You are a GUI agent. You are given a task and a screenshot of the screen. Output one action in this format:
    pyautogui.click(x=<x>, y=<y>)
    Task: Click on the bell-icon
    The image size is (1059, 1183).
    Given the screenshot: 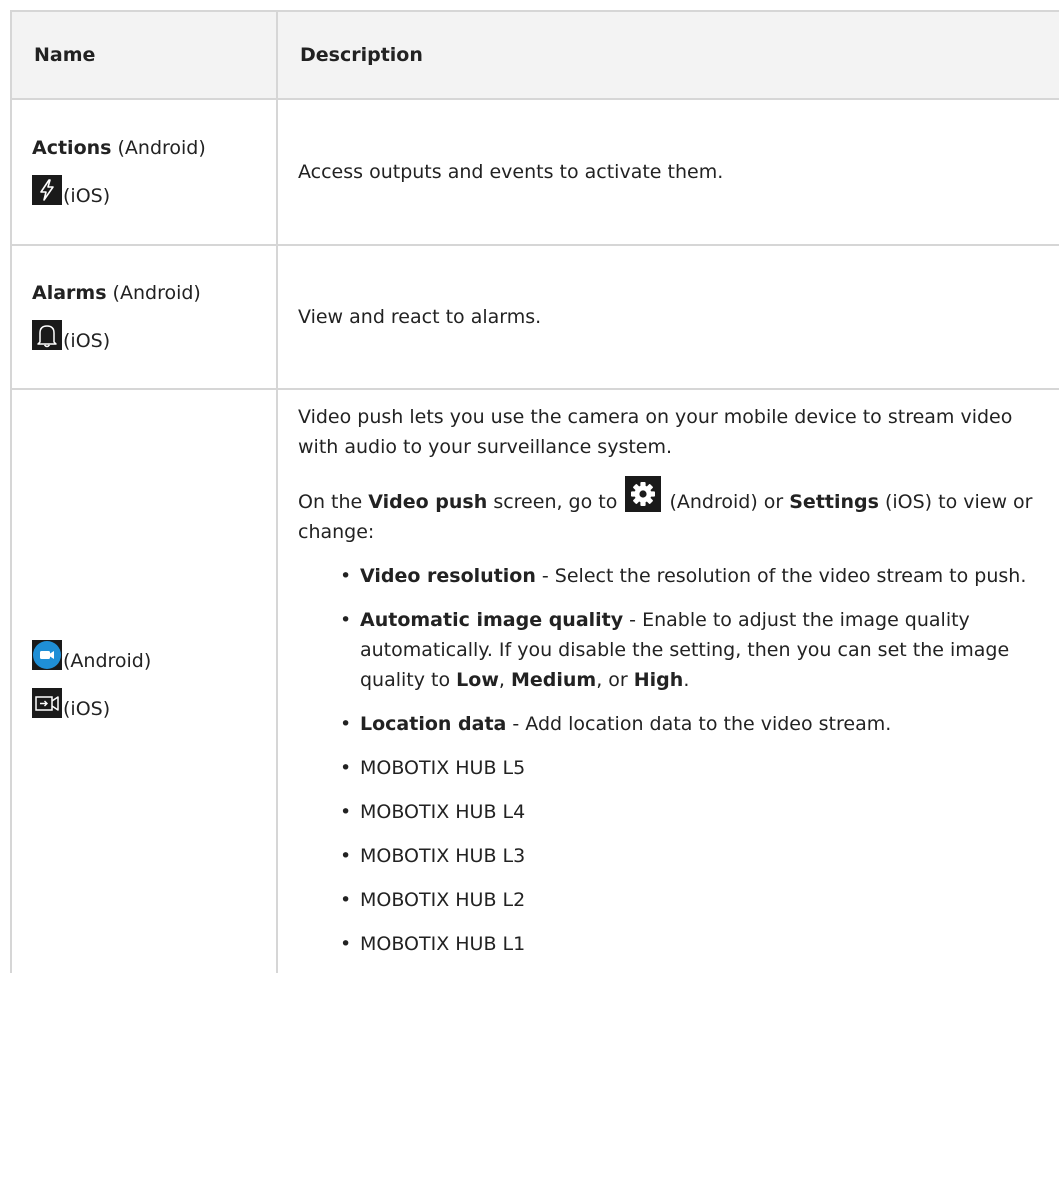 What is the action you would take?
    pyautogui.click(x=47, y=335)
    